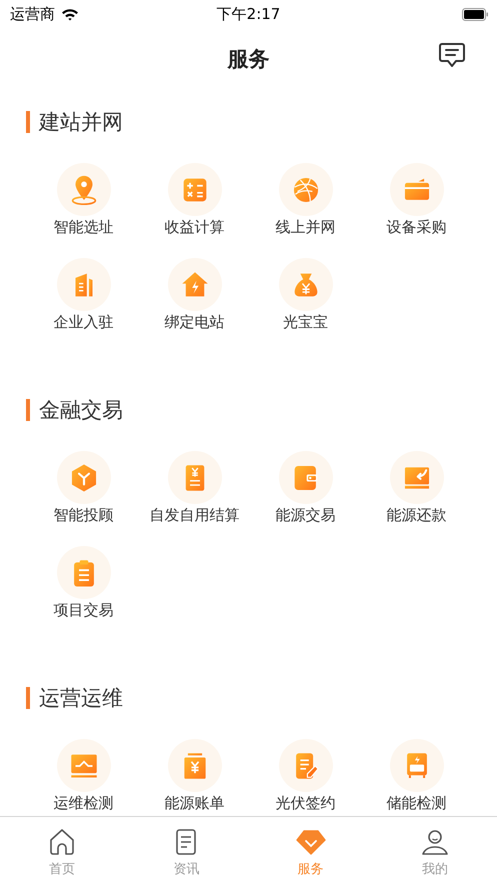 This screenshot has height=883, width=497. I want to click on service-button: 项目交易, so click(83, 583).